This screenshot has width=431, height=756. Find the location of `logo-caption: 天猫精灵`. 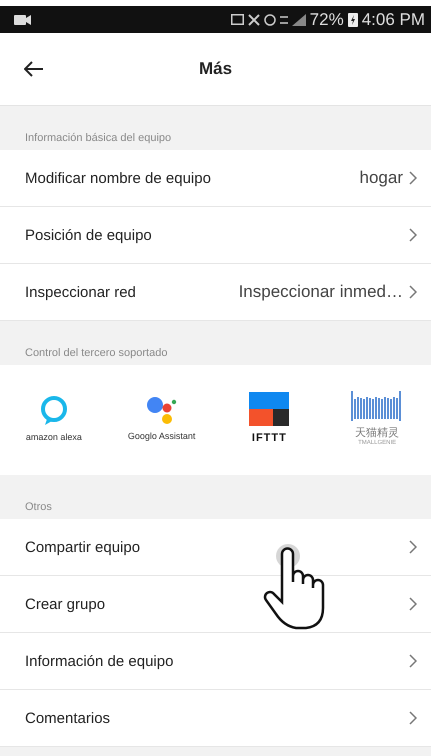

logo-caption: 天猫精灵 is located at coordinates (377, 433).